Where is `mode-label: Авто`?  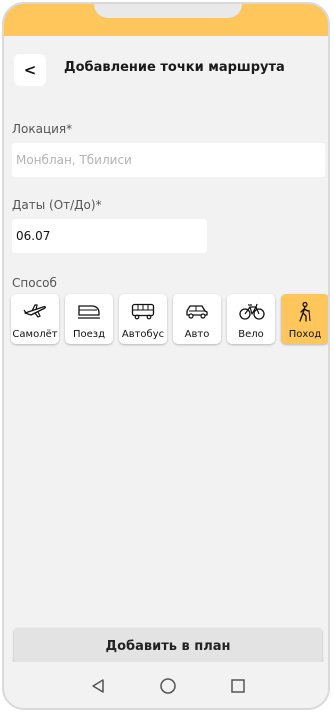
mode-label: Авто is located at coordinates (197, 334).